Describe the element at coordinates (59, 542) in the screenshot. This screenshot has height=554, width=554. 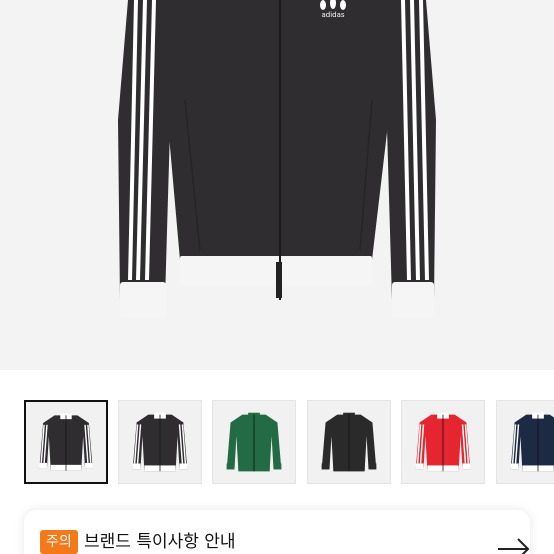
I see `caution-badge: 주의` at that location.